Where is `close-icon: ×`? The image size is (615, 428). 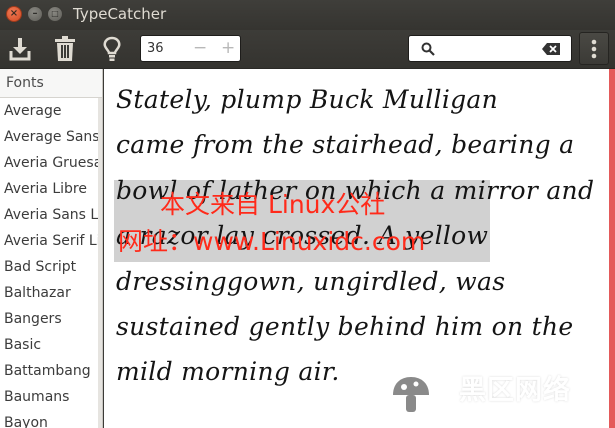
close-icon: × is located at coordinates (14, 13).